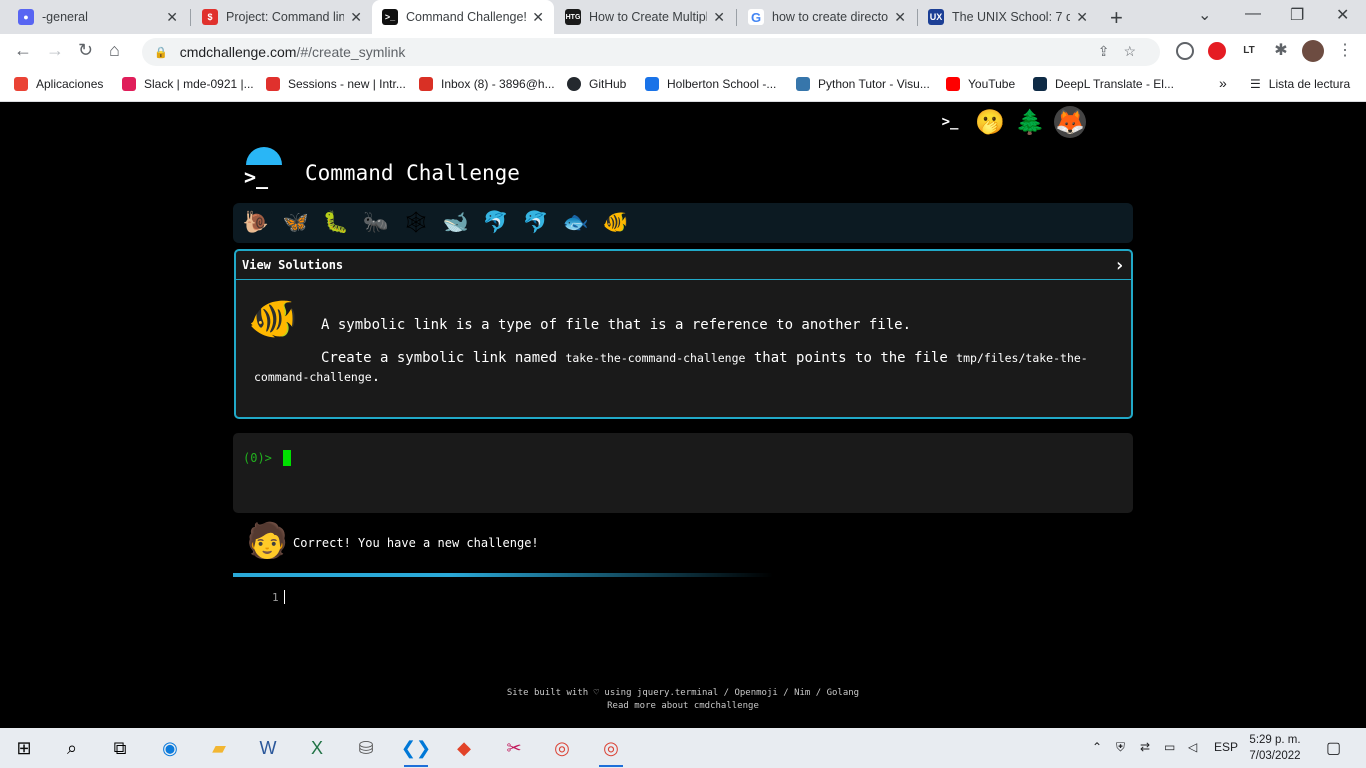  What do you see at coordinates (219, 748) in the screenshot?
I see `file-explorer-icon: ▰` at bounding box center [219, 748].